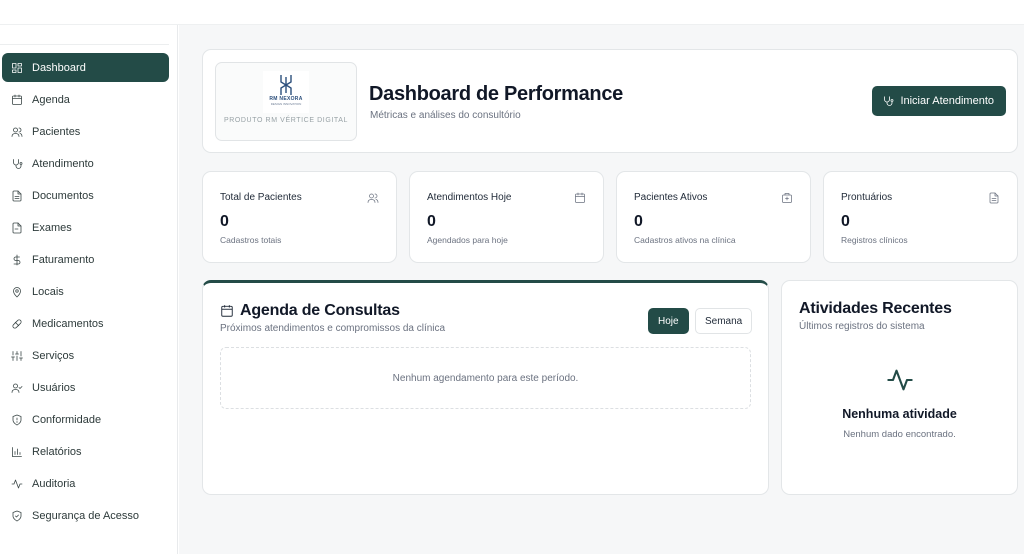  Describe the element at coordinates (17, 388) in the screenshot. I see `user-check-icon` at that location.